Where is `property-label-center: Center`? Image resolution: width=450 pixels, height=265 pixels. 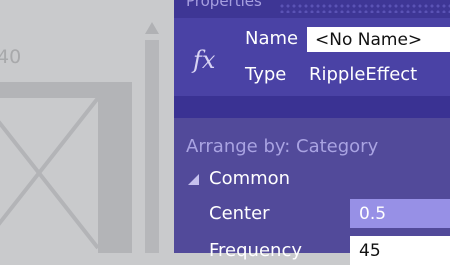
property-label-center: Center is located at coordinates (239, 213).